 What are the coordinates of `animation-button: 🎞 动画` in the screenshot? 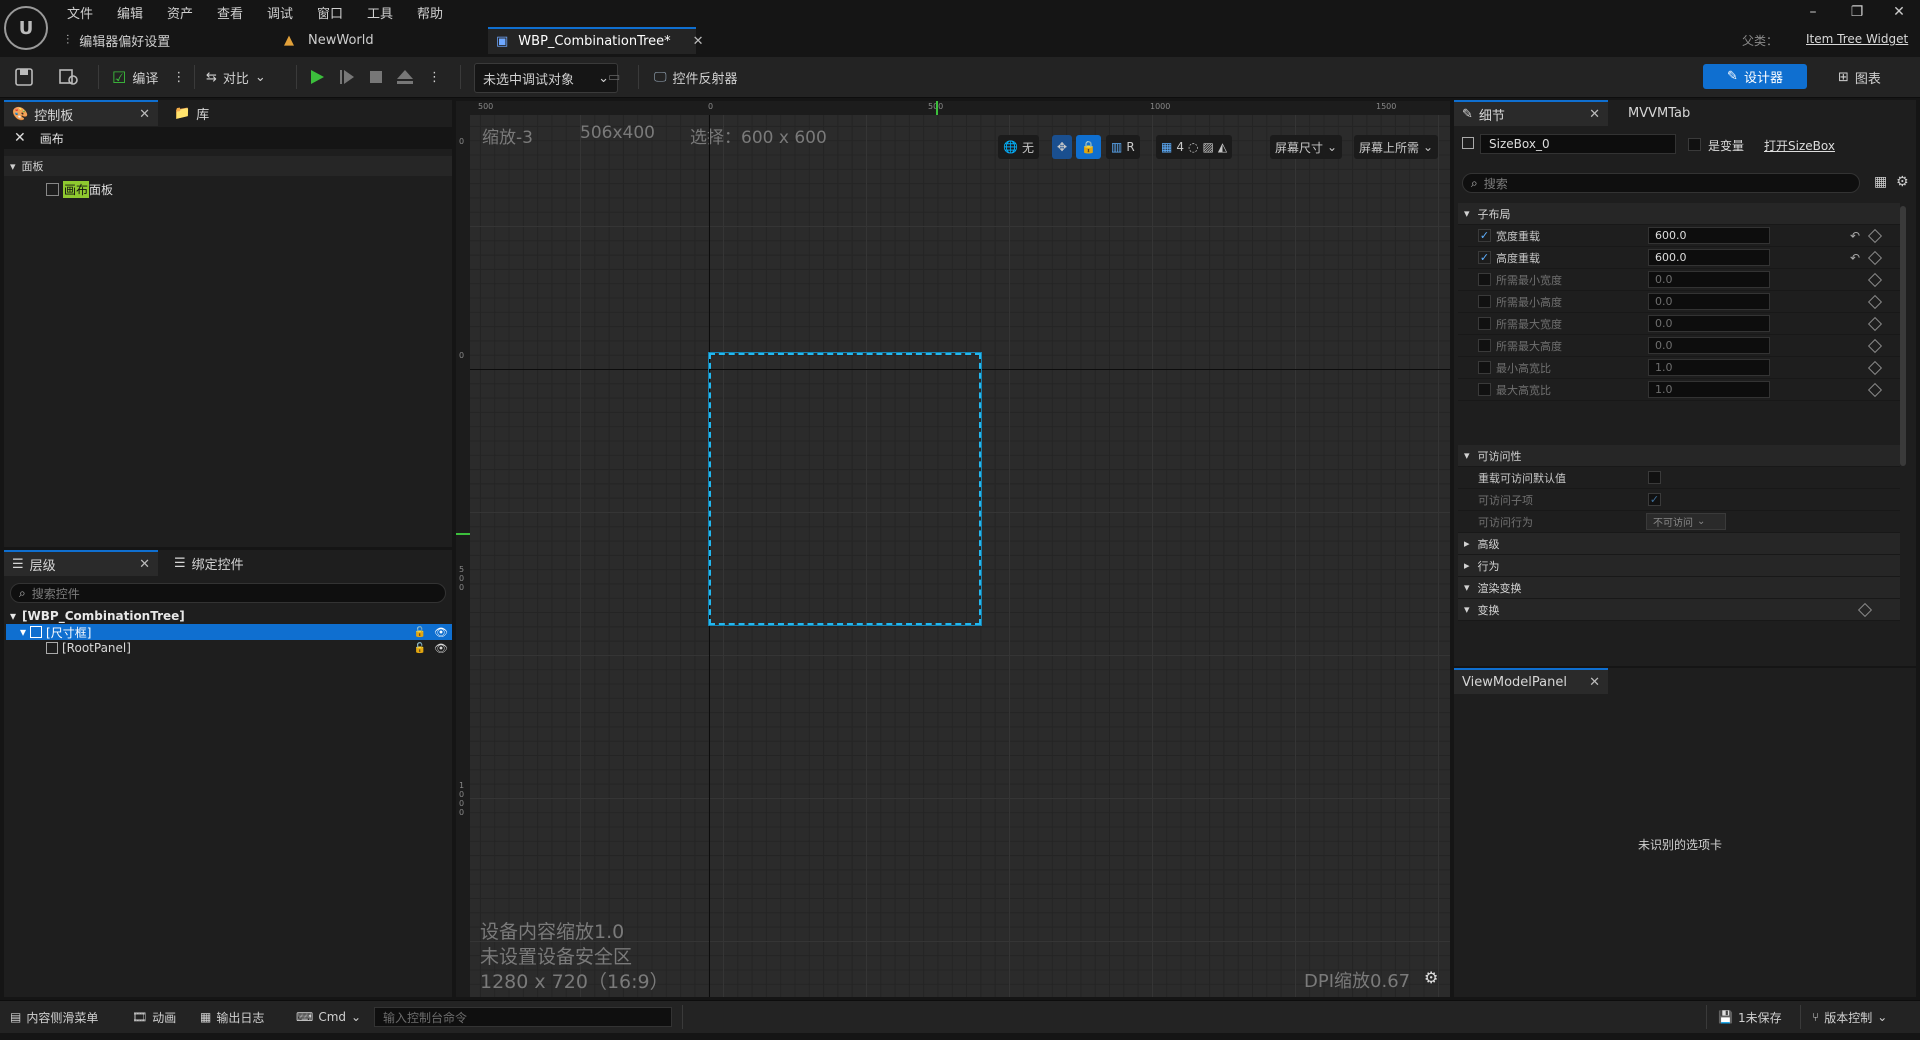 It's located at (154, 1017).